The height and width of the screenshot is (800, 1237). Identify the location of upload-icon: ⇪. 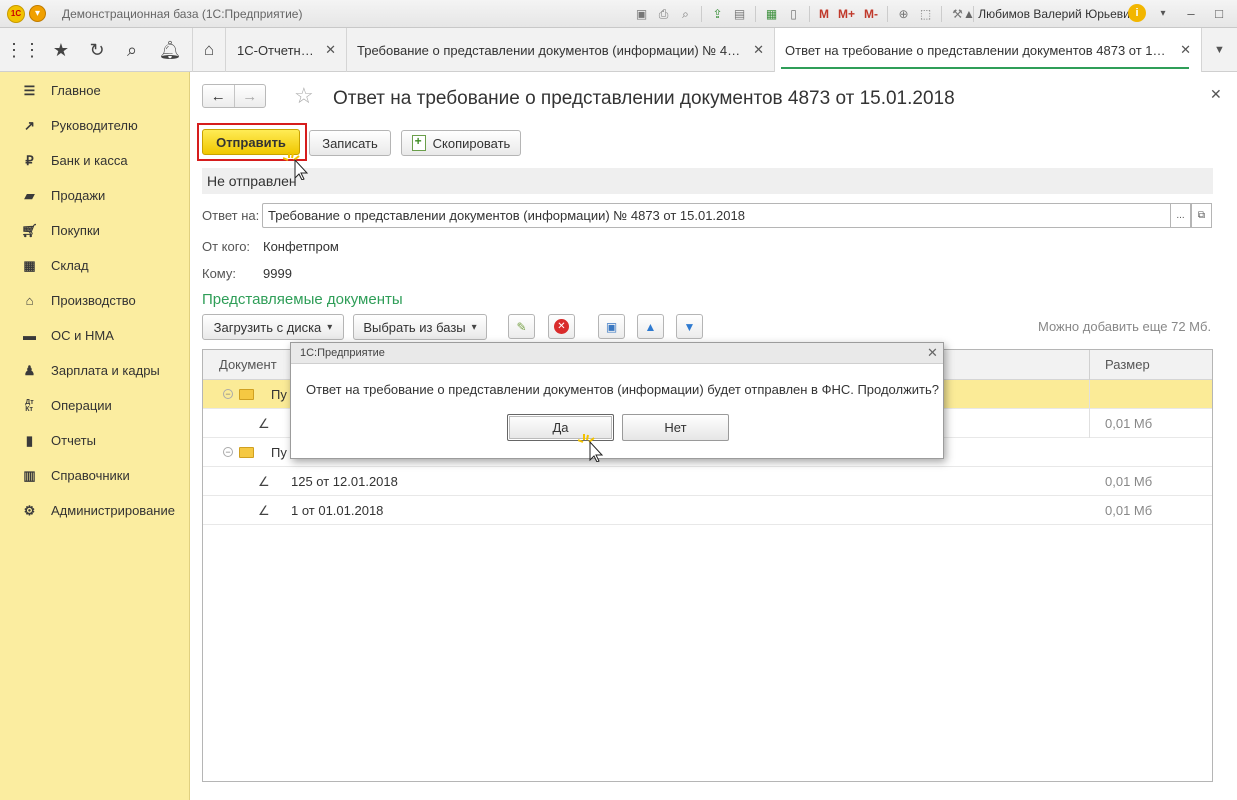
(717, 14).